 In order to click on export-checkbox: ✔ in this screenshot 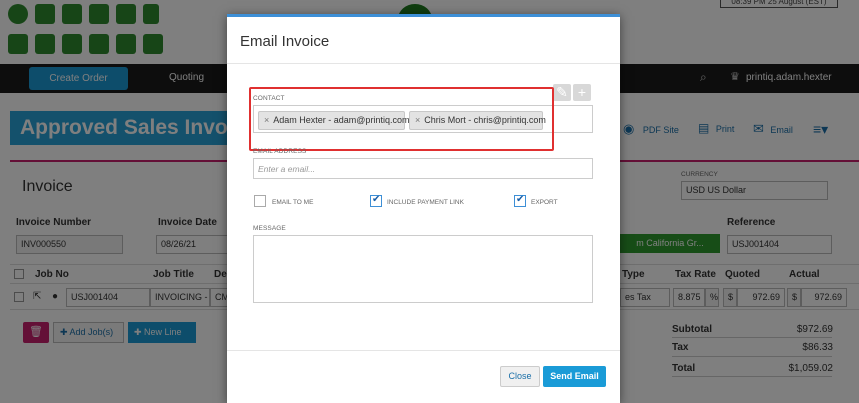, I will do `click(520, 200)`.